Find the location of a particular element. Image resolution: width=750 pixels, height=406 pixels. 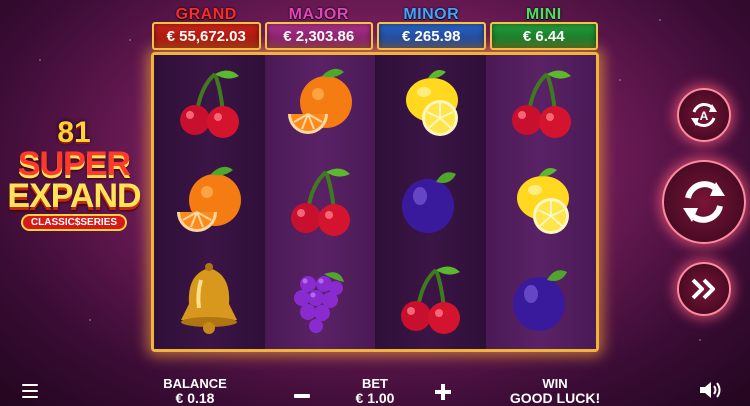

jackpot-mini: MINI € 6.44 is located at coordinates (543, 29).